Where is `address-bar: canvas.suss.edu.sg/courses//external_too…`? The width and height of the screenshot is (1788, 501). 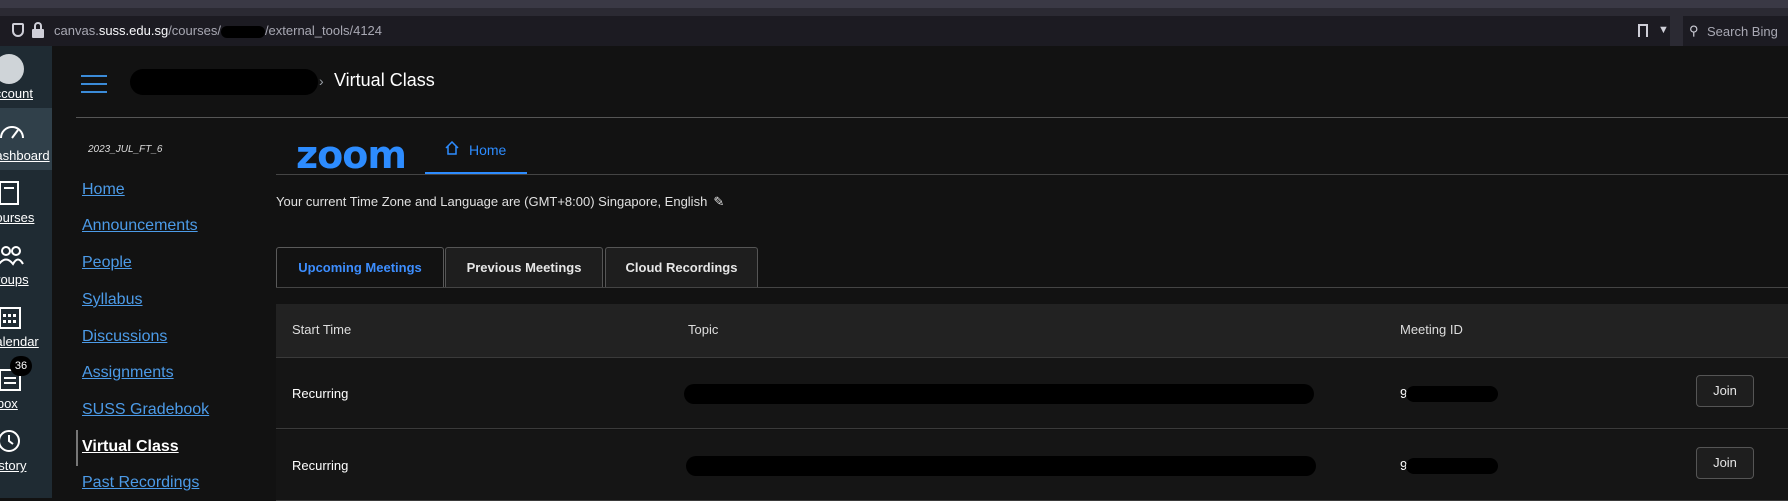
address-bar: canvas.suss.edu.sg/courses//external_too… is located at coordinates (835, 31).